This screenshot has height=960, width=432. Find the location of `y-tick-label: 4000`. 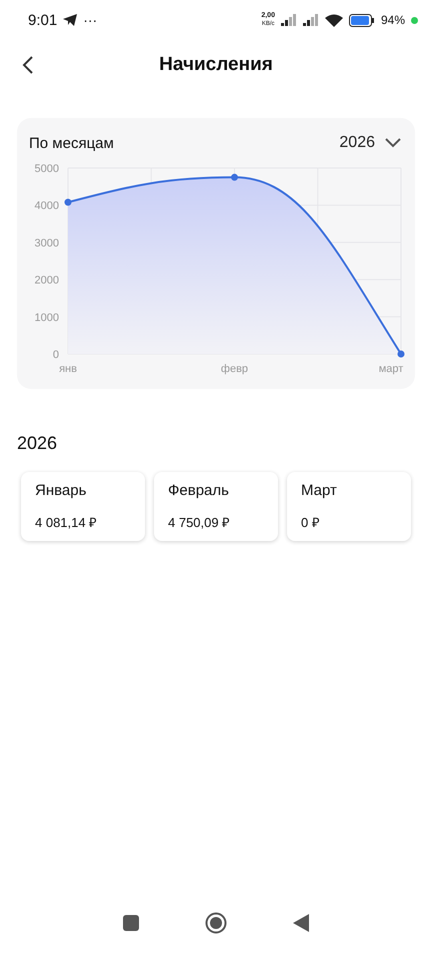

y-tick-label: 4000 is located at coordinates (46, 206).